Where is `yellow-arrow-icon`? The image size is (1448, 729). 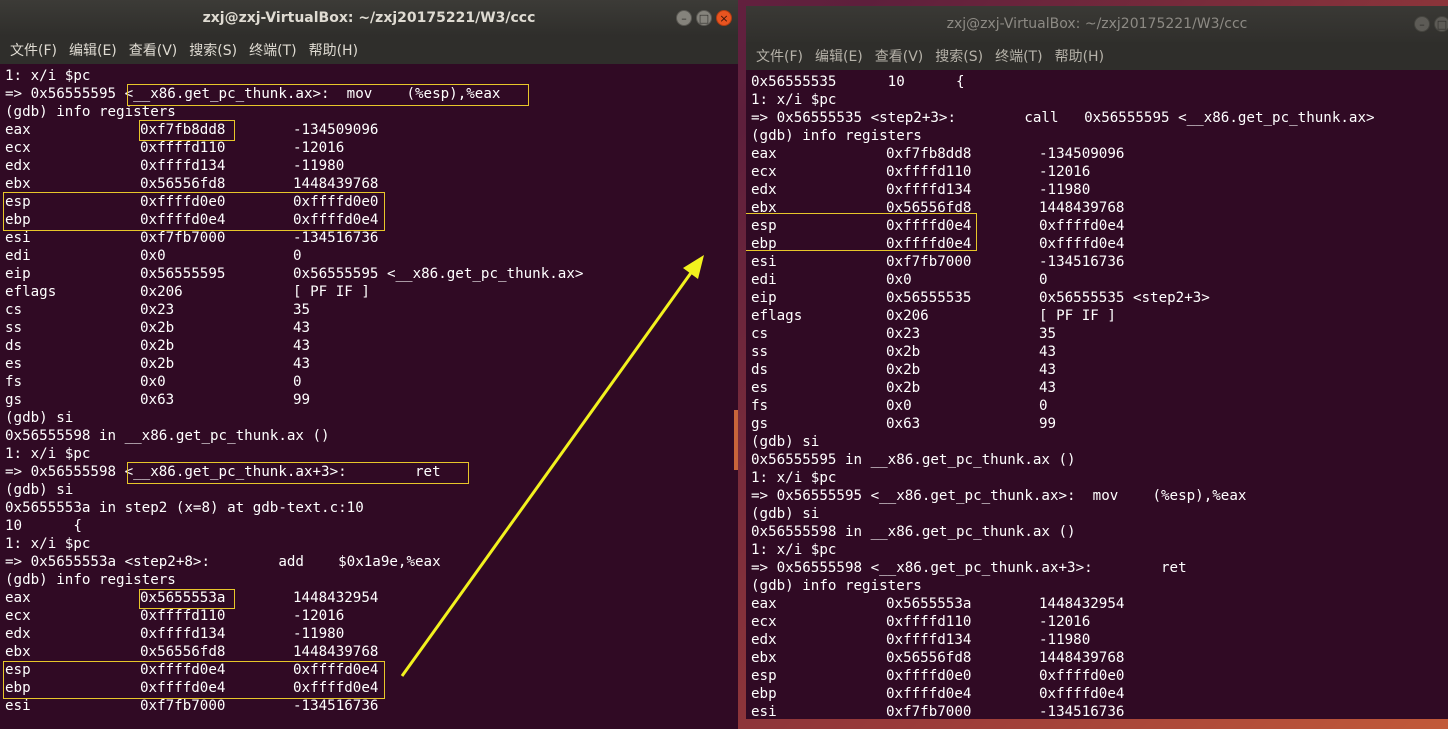
yellow-arrow-icon is located at coordinates (552, 466).